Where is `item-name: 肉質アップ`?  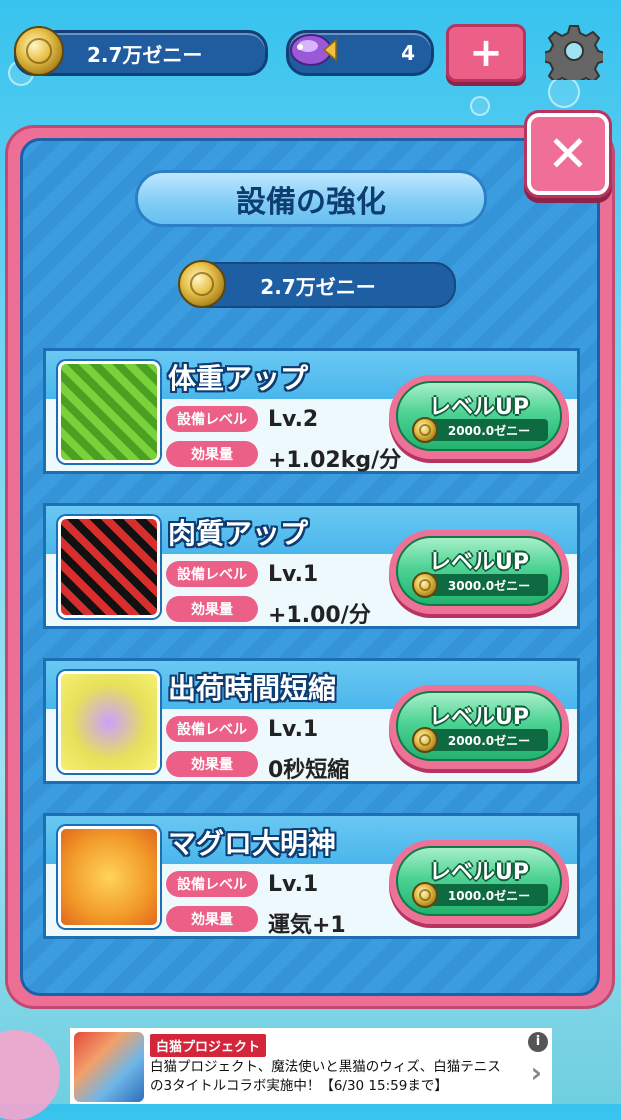 item-name: 肉質アップ is located at coordinates (238, 533).